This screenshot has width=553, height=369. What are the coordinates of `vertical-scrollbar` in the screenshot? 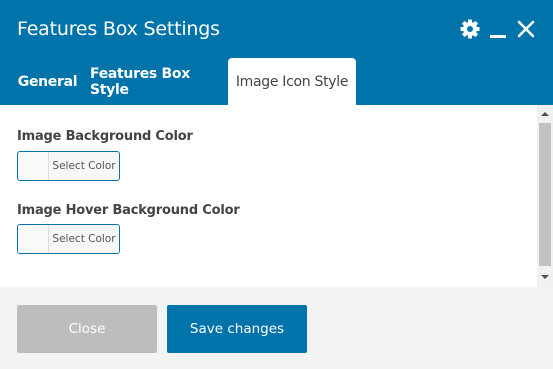 It's located at (545, 196).